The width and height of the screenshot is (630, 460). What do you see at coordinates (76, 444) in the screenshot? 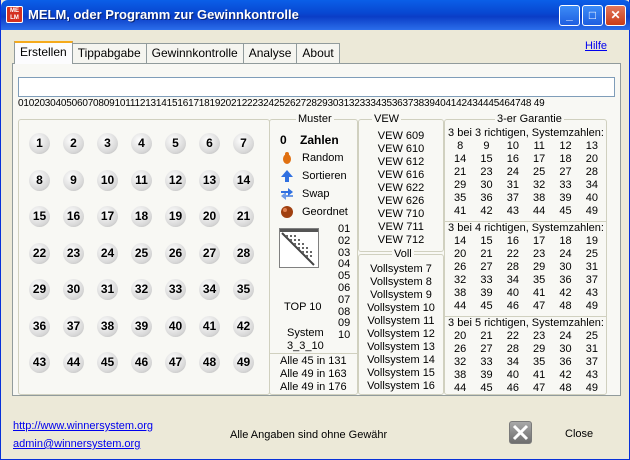
I see `email-link: admin@winnersystem.org` at bounding box center [76, 444].